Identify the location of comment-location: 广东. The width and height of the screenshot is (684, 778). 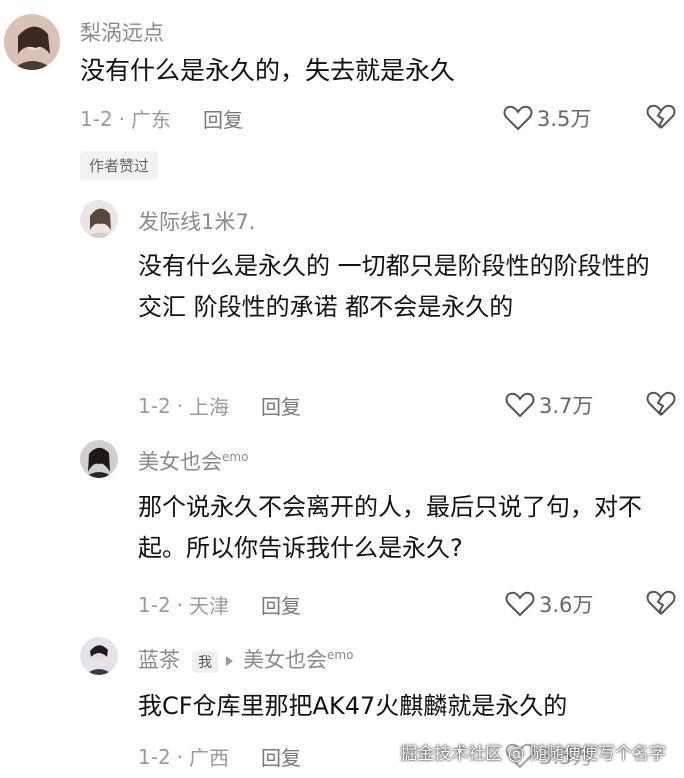
(151, 120).